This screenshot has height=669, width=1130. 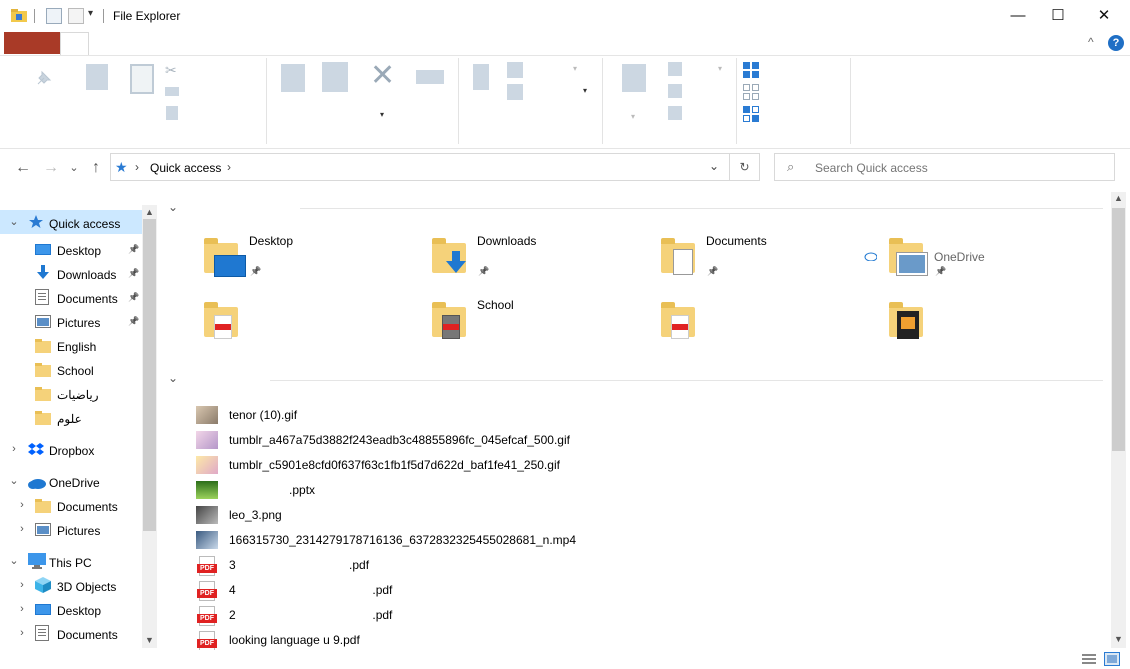 I want to click on folder-tile: Documents 📌, so click(x=762, y=260).